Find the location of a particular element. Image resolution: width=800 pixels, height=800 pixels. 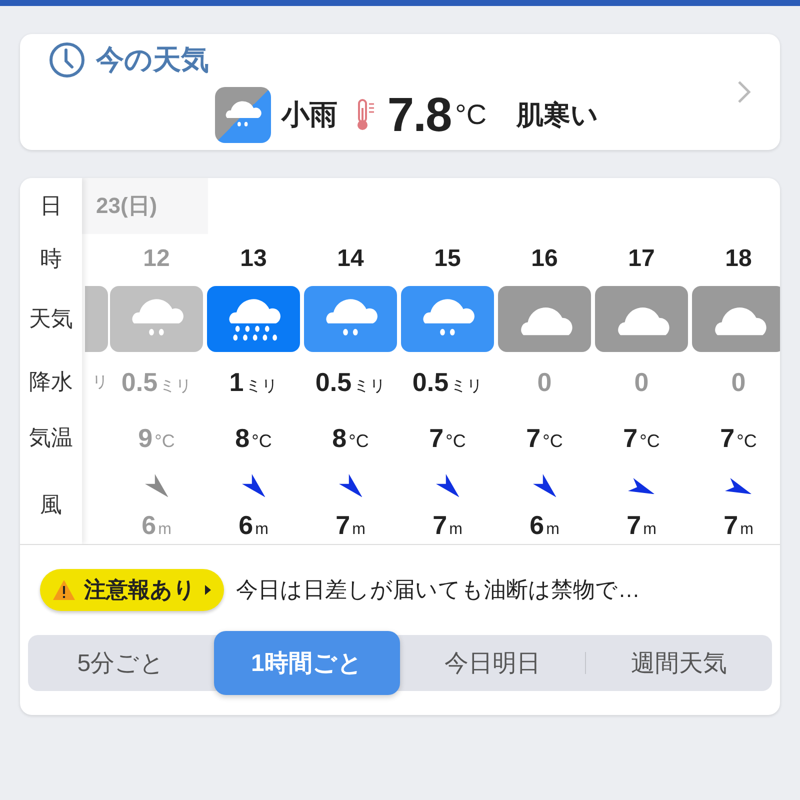

hour-label: 12 is located at coordinates (156, 259).